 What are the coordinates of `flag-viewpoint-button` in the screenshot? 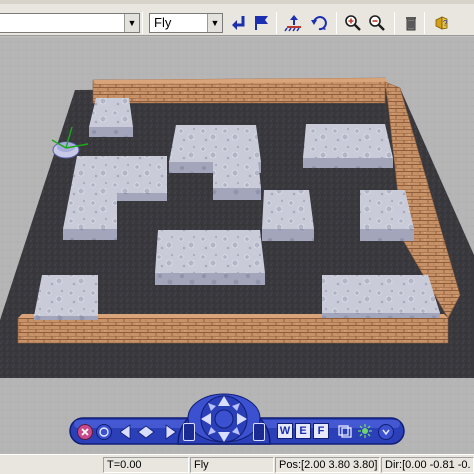 It's located at (261, 23).